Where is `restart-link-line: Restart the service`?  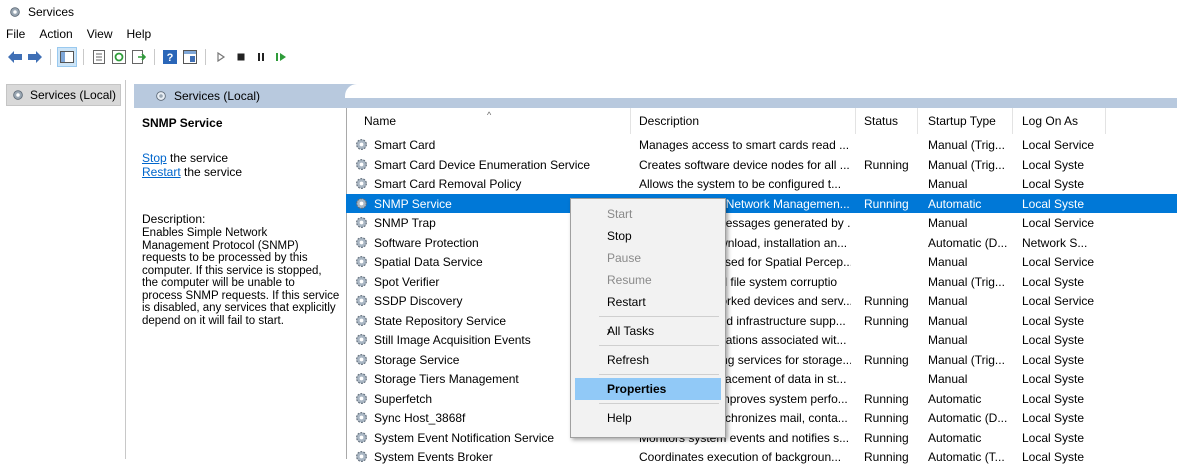
restart-link-line: Restart the service is located at coordinates (192, 172).